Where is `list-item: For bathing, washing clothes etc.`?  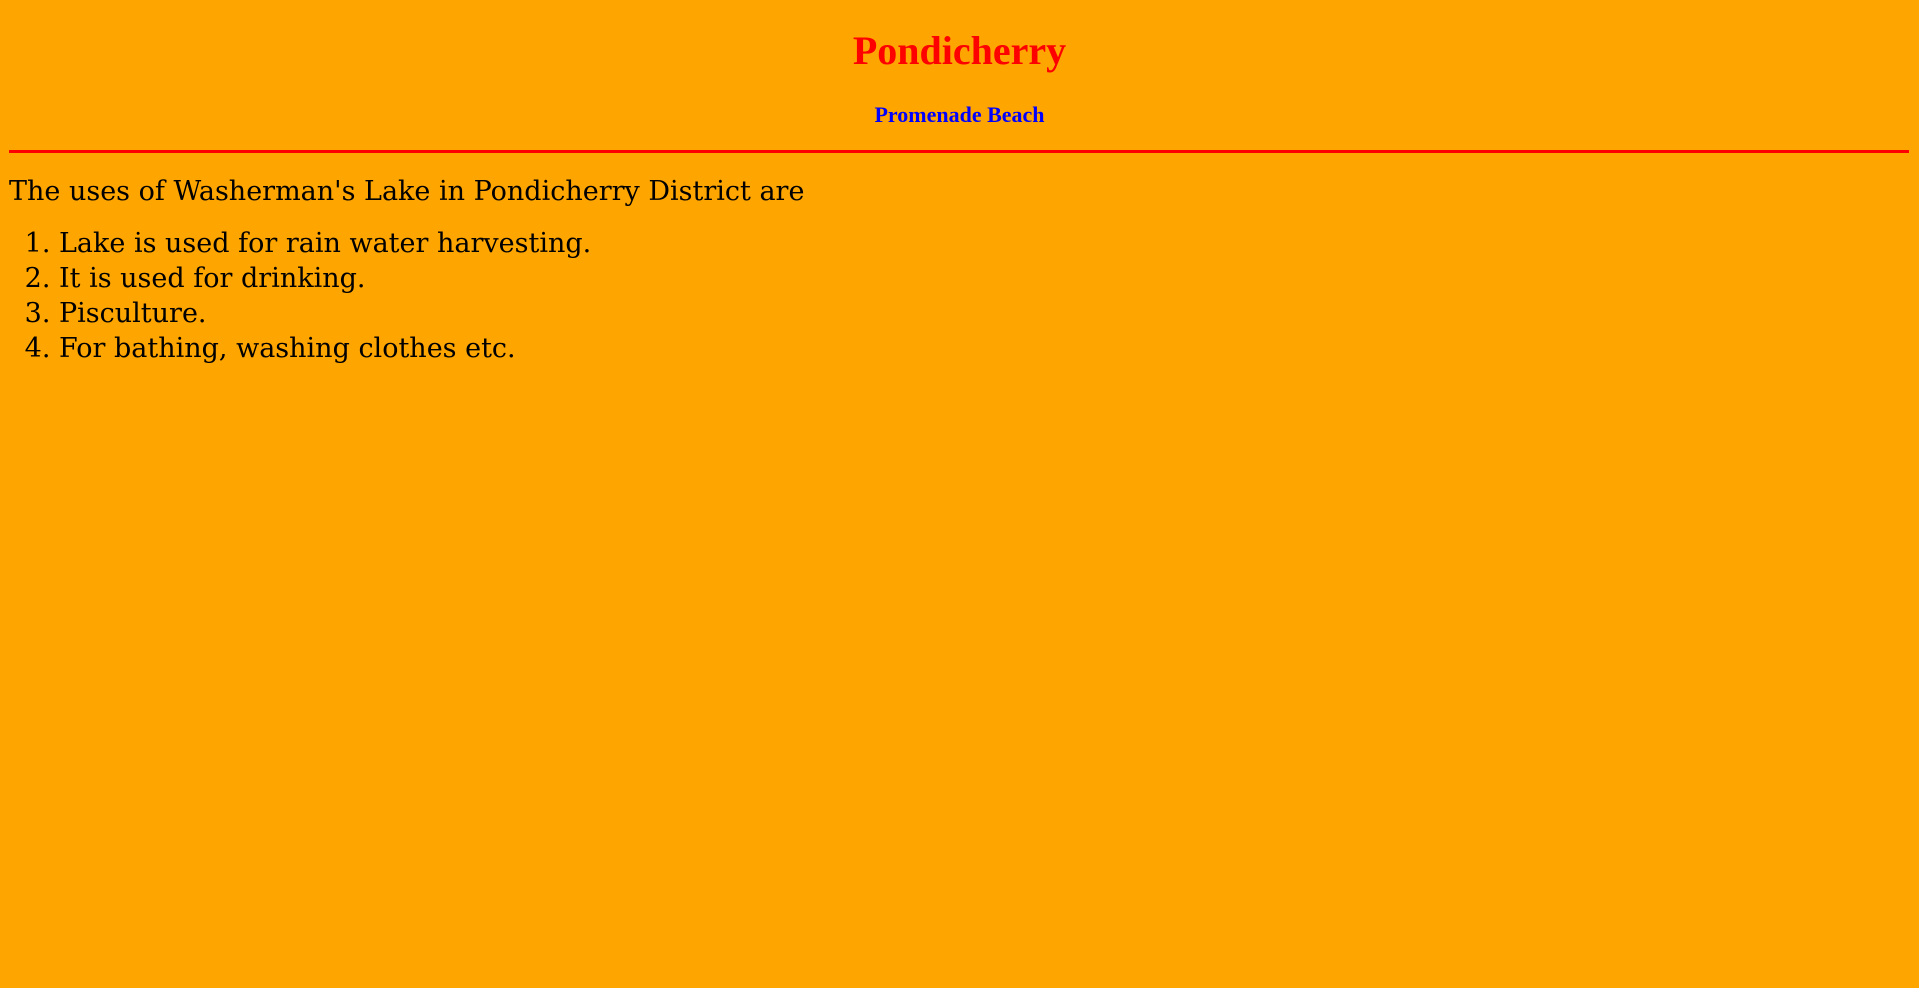 list-item: For bathing, washing clothes etc. is located at coordinates (325, 348).